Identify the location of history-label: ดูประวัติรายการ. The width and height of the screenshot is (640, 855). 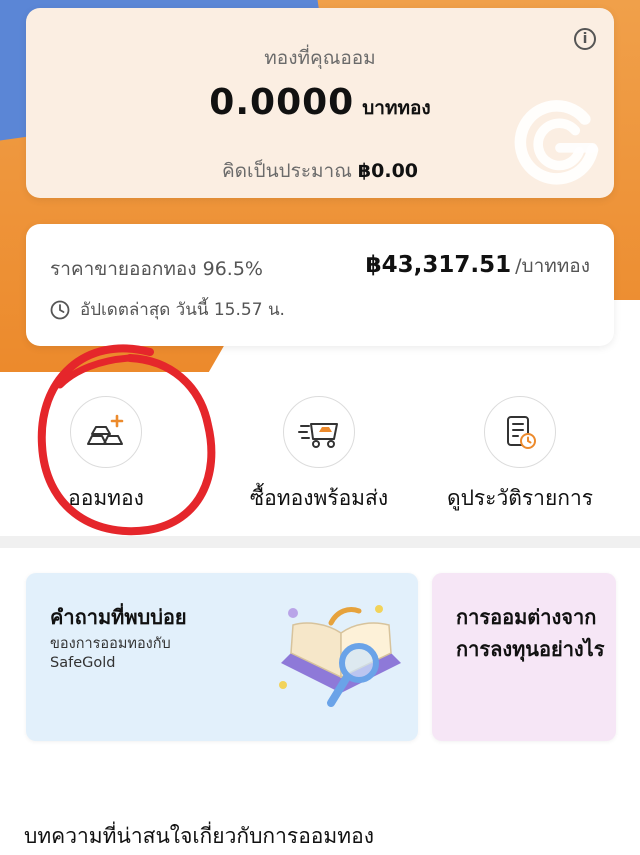
(520, 498).